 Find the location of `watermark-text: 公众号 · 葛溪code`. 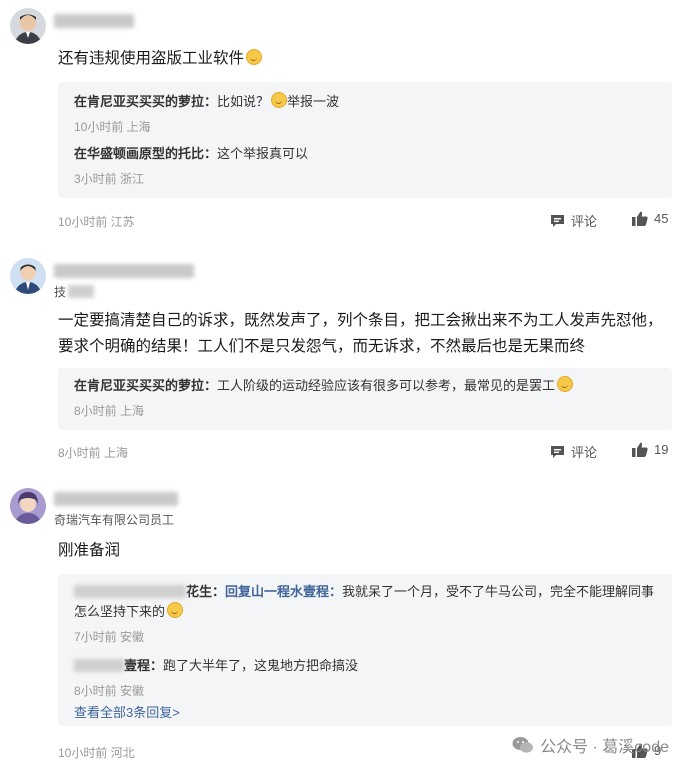

watermark-text: 公众号 · 葛溪code is located at coordinates (604, 747).